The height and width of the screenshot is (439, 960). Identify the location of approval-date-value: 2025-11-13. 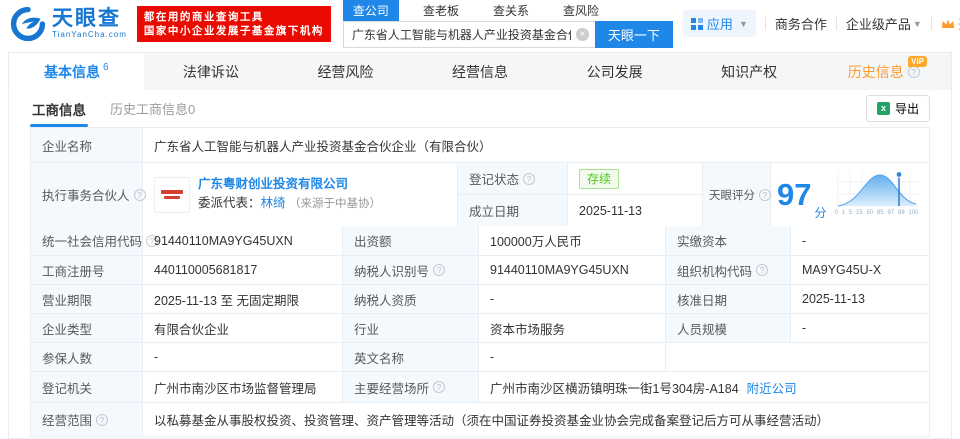
(834, 299).